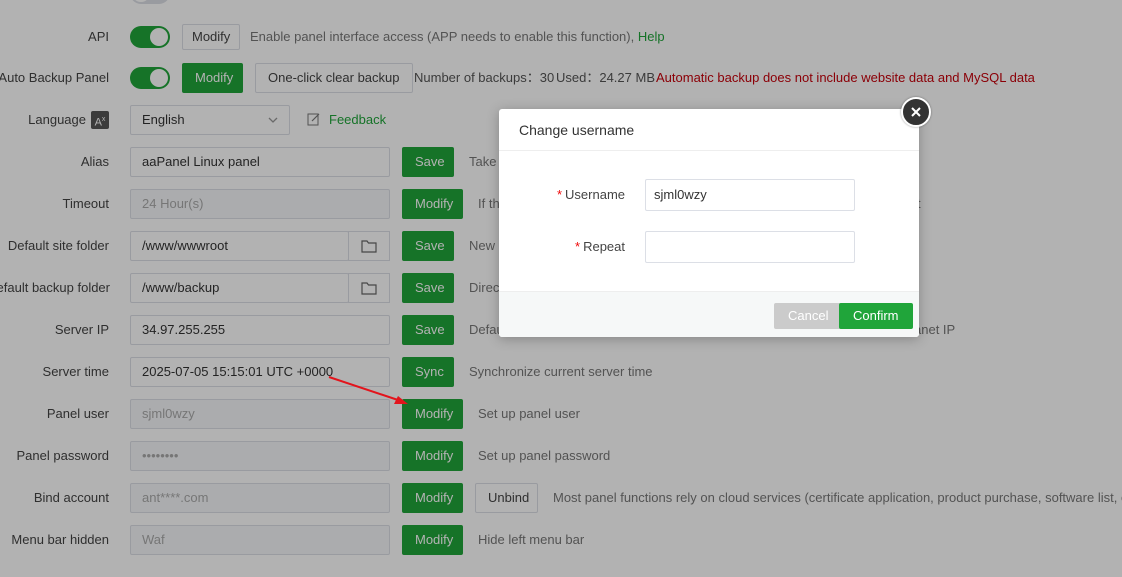 This screenshot has width=1122, height=577. I want to click on username-label: * Username, so click(591, 195).